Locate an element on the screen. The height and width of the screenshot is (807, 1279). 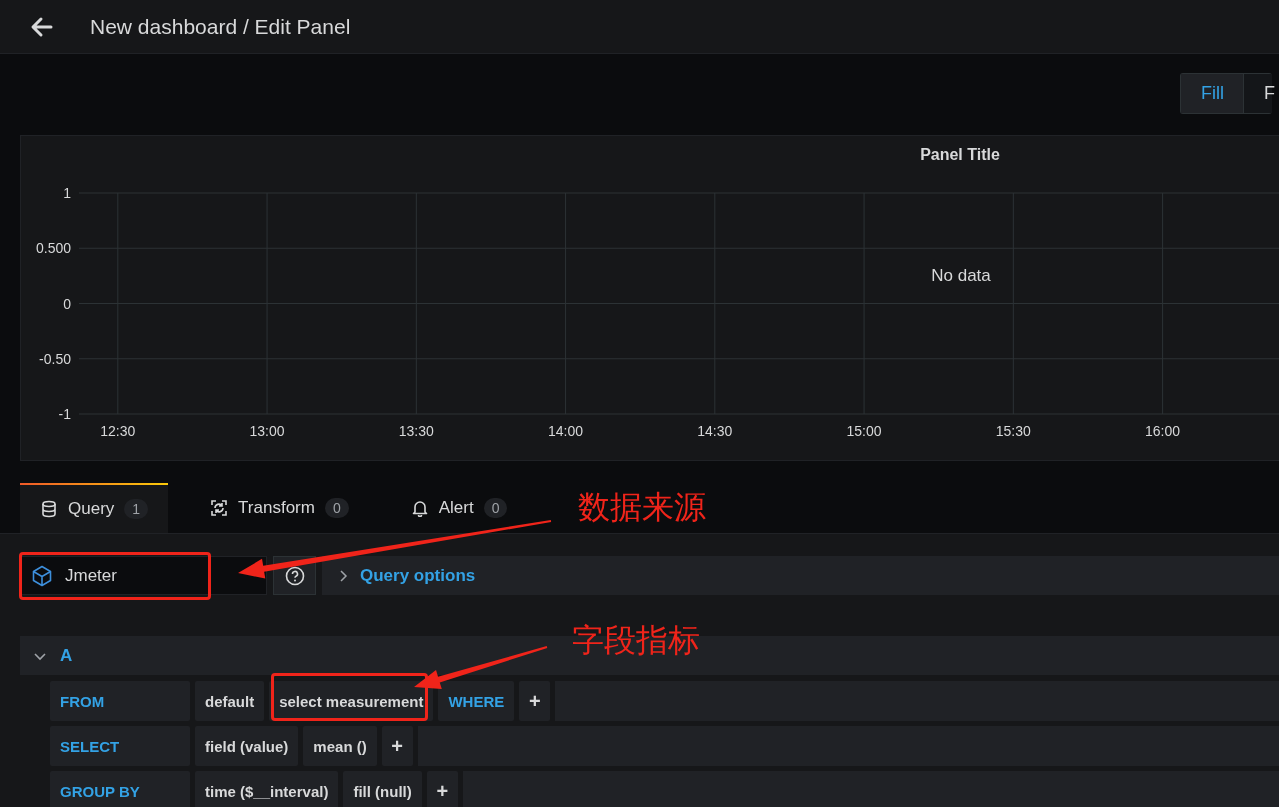
query-segment: fill (null) is located at coordinates (382, 789).